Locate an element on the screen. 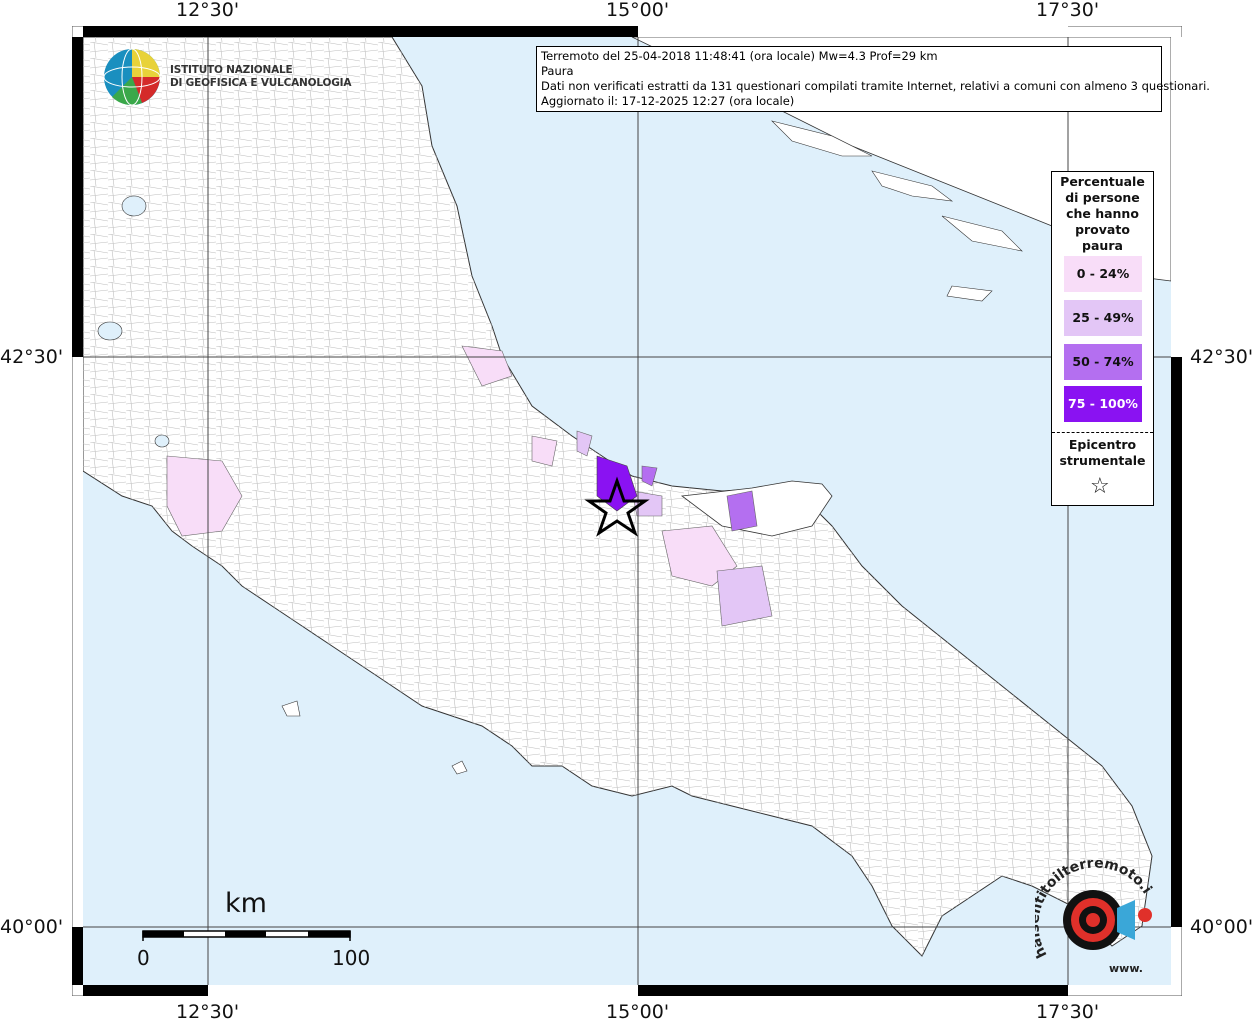  legend-epicenter-line: strumentale is located at coordinates (1102, 460).